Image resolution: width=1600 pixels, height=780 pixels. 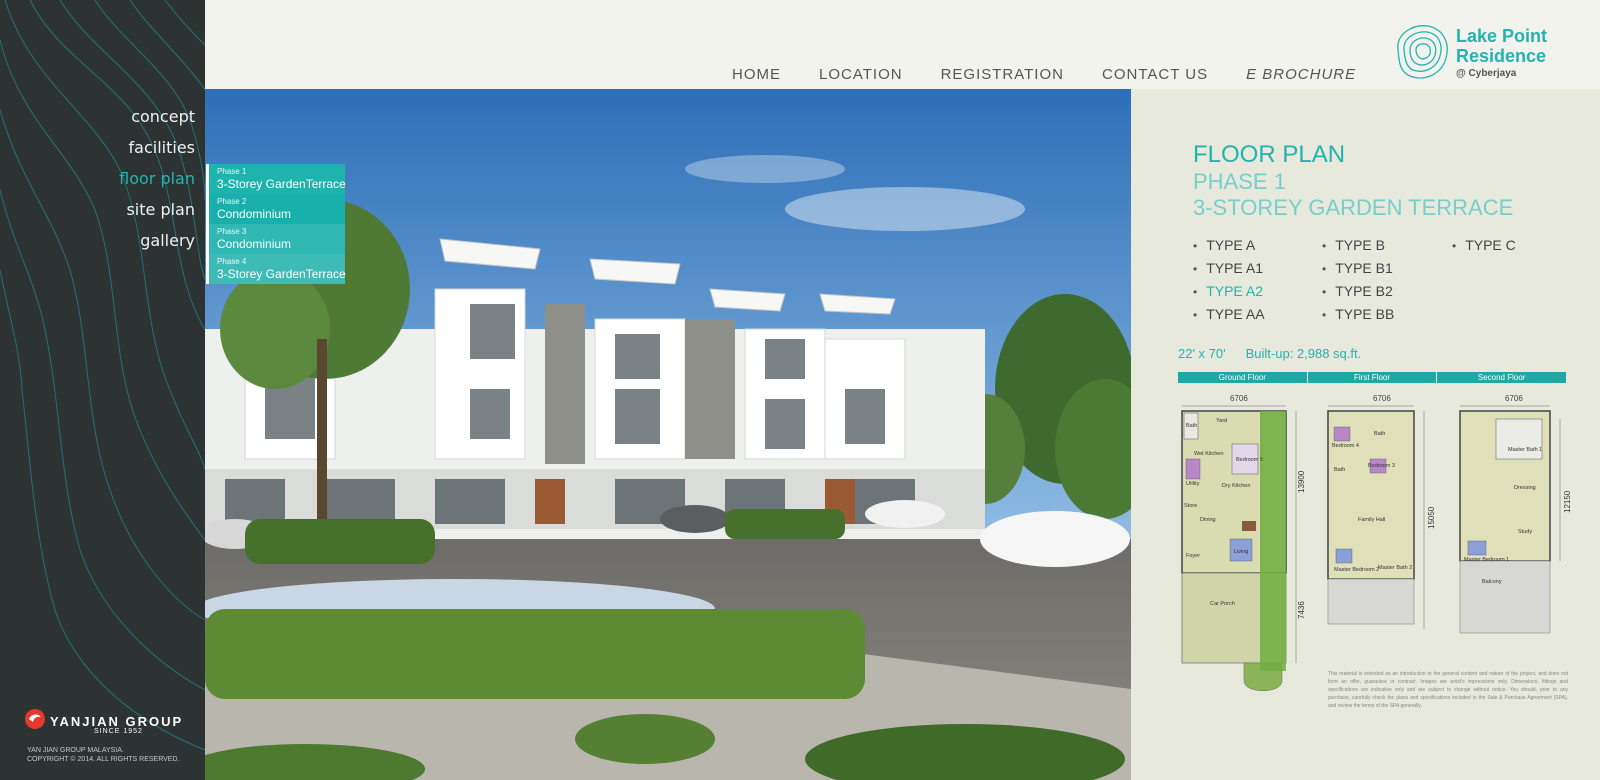 I want to click on brand-line-2: Residence, so click(x=1501, y=56).